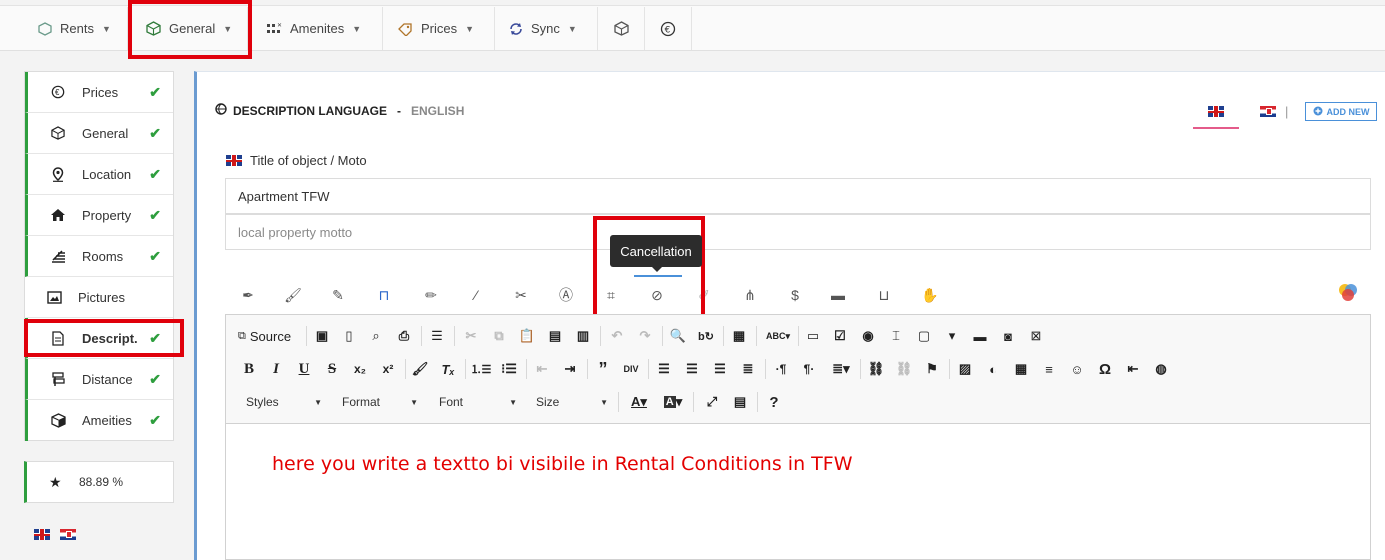 This screenshot has width=1385, height=560. Describe the element at coordinates (99, 379) in the screenshot. I see `sidebar-item-distance: Distance ✔` at that location.